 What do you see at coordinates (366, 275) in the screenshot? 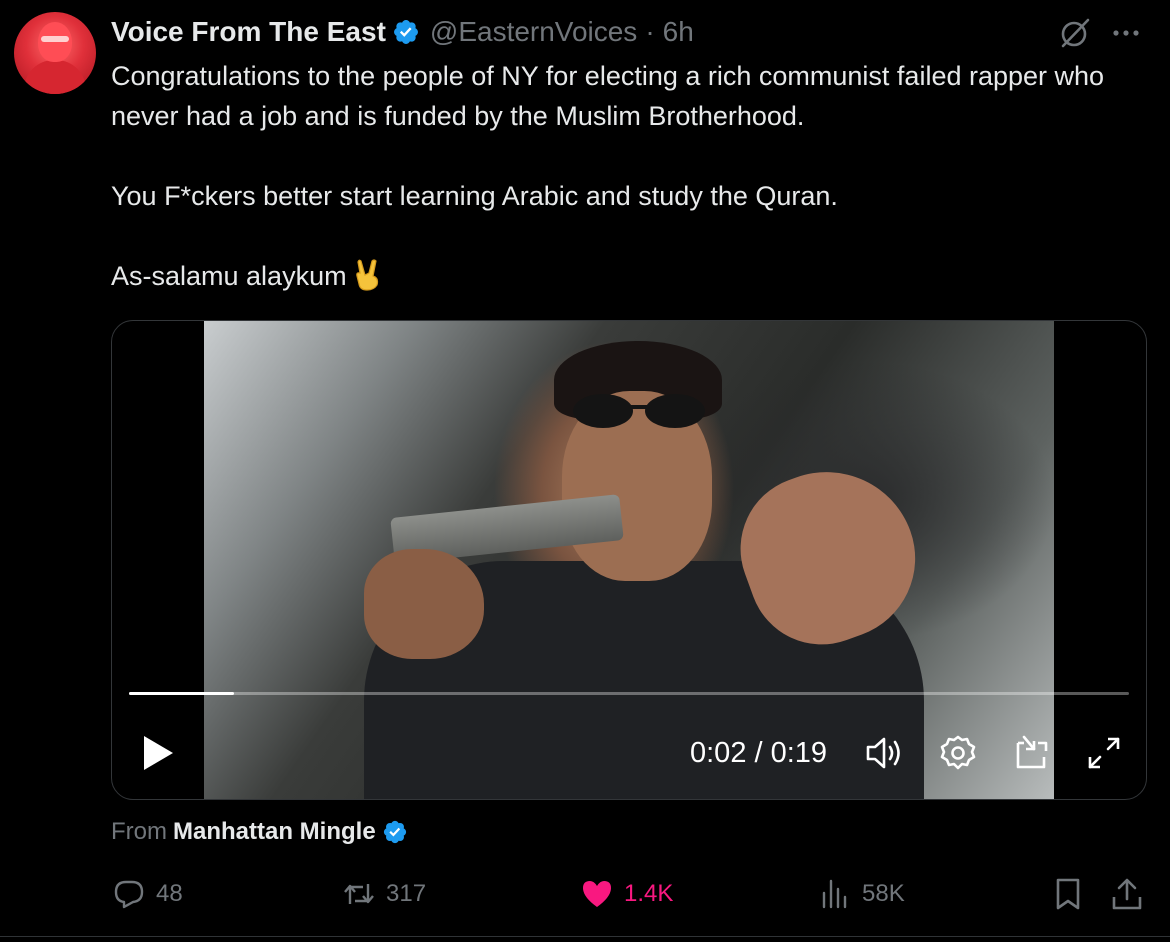
I see `victory-hand-emoji-icon` at bounding box center [366, 275].